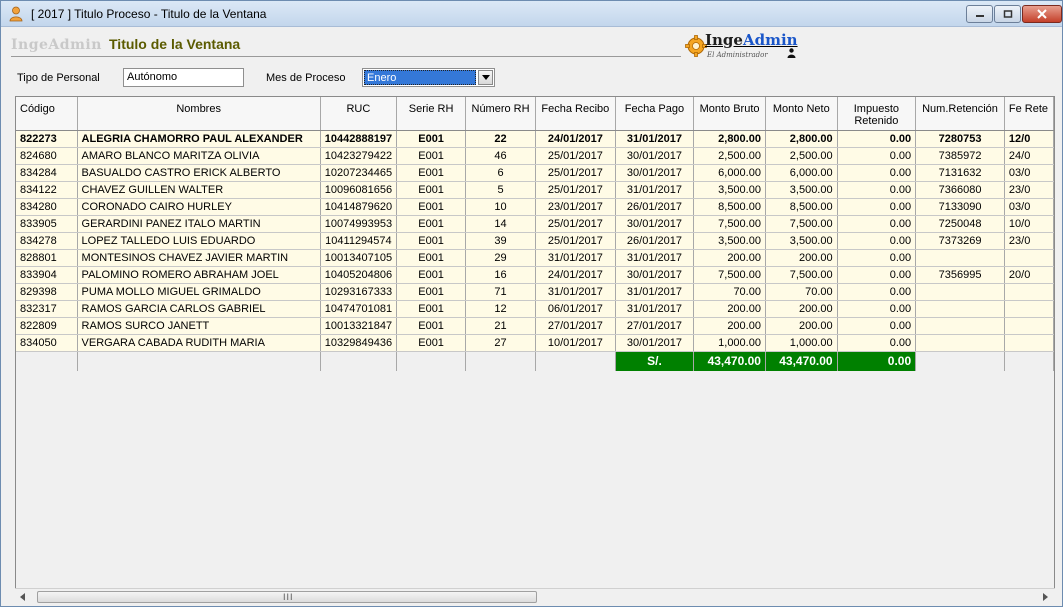 The image size is (1063, 607). What do you see at coordinates (359, 292) in the screenshot?
I see `table-cell: 10293167333` at bounding box center [359, 292].